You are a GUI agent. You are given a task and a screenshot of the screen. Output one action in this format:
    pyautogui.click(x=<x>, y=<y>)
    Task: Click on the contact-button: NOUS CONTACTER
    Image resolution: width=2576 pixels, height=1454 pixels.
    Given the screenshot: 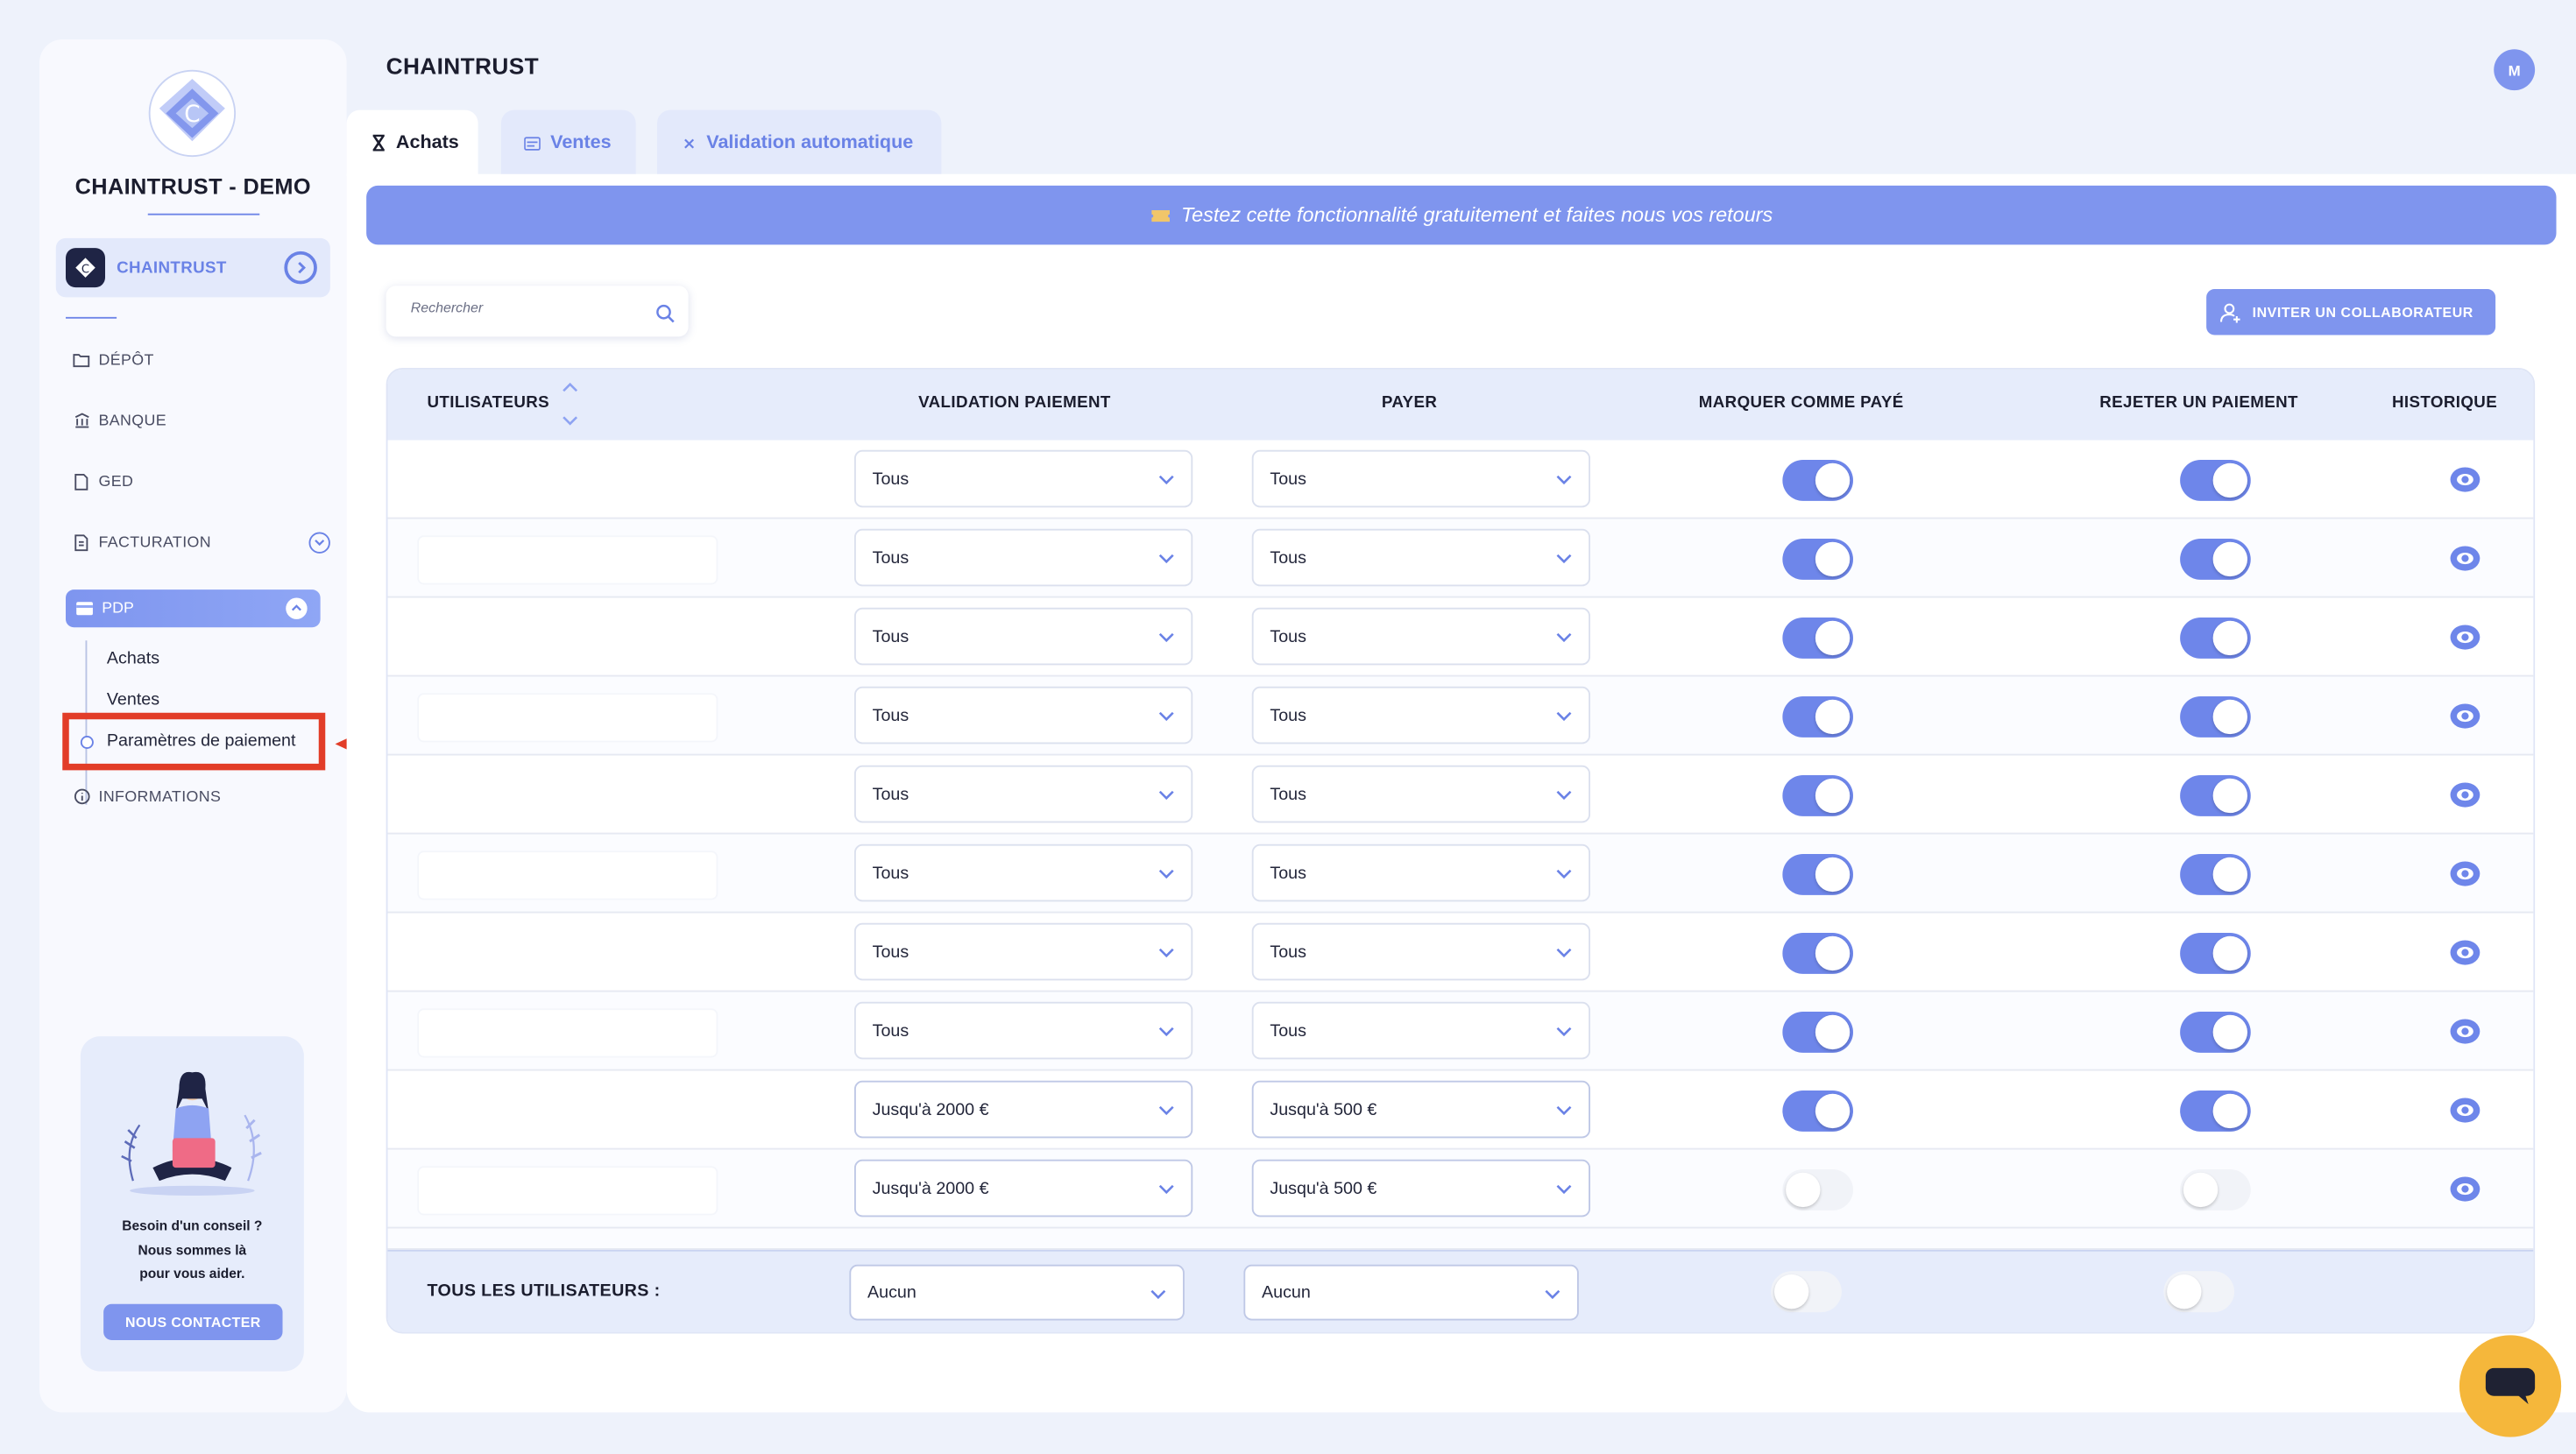 What is the action you would take?
    pyautogui.click(x=193, y=1321)
    